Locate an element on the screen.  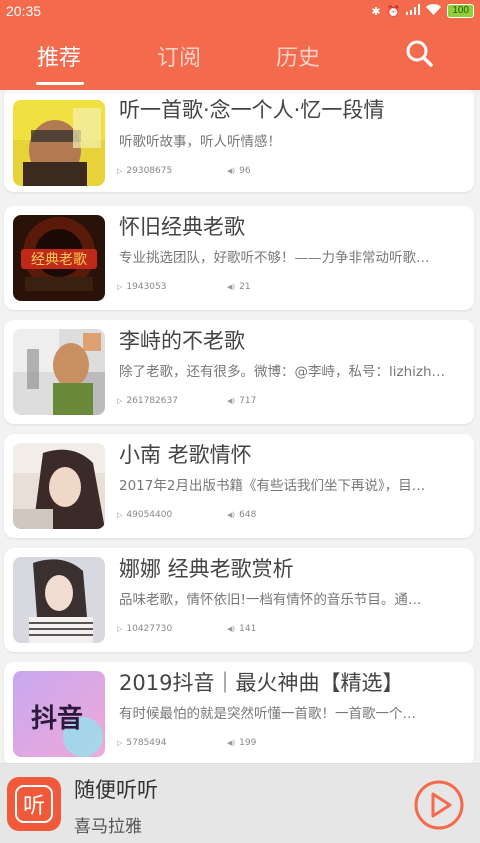
logo-char: 听 is located at coordinates (34, 804).